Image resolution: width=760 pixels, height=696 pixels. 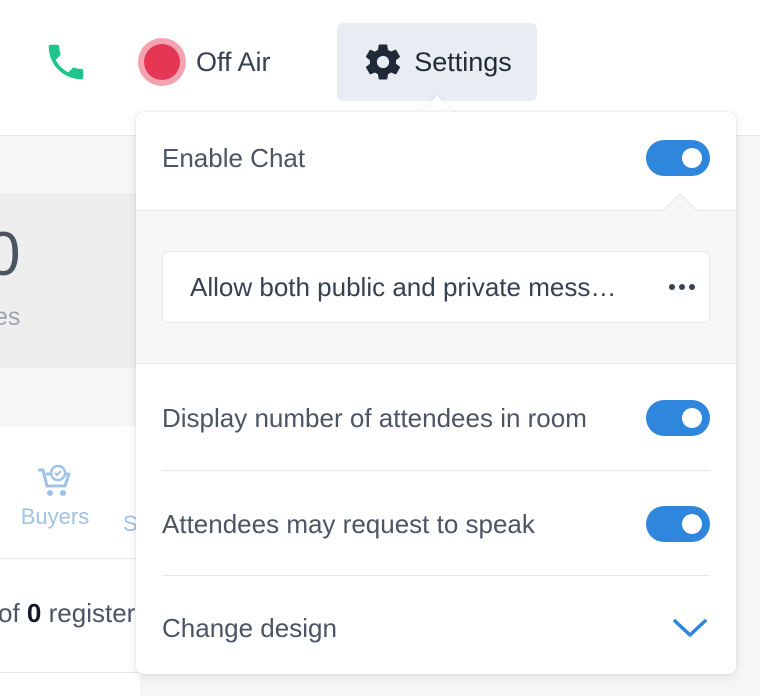 What do you see at coordinates (55, 516) in the screenshot?
I see `tab-buyers-label: Buyers` at bounding box center [55, 516].